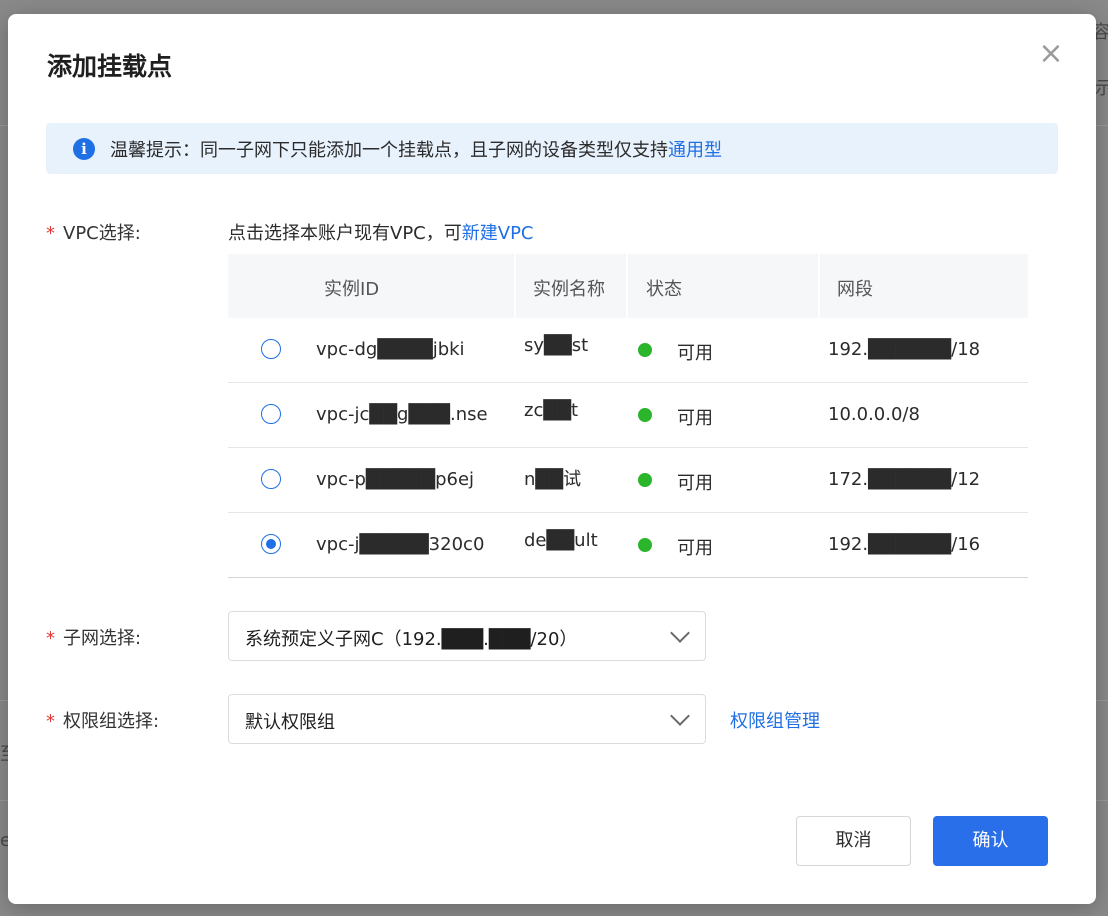  What do you see at coordinates (628, 545) in the screenshot?
I see `table-row: vpc-j█████320c0 de██ult 可用 192.██████/16` at bounding box center [628, 545].